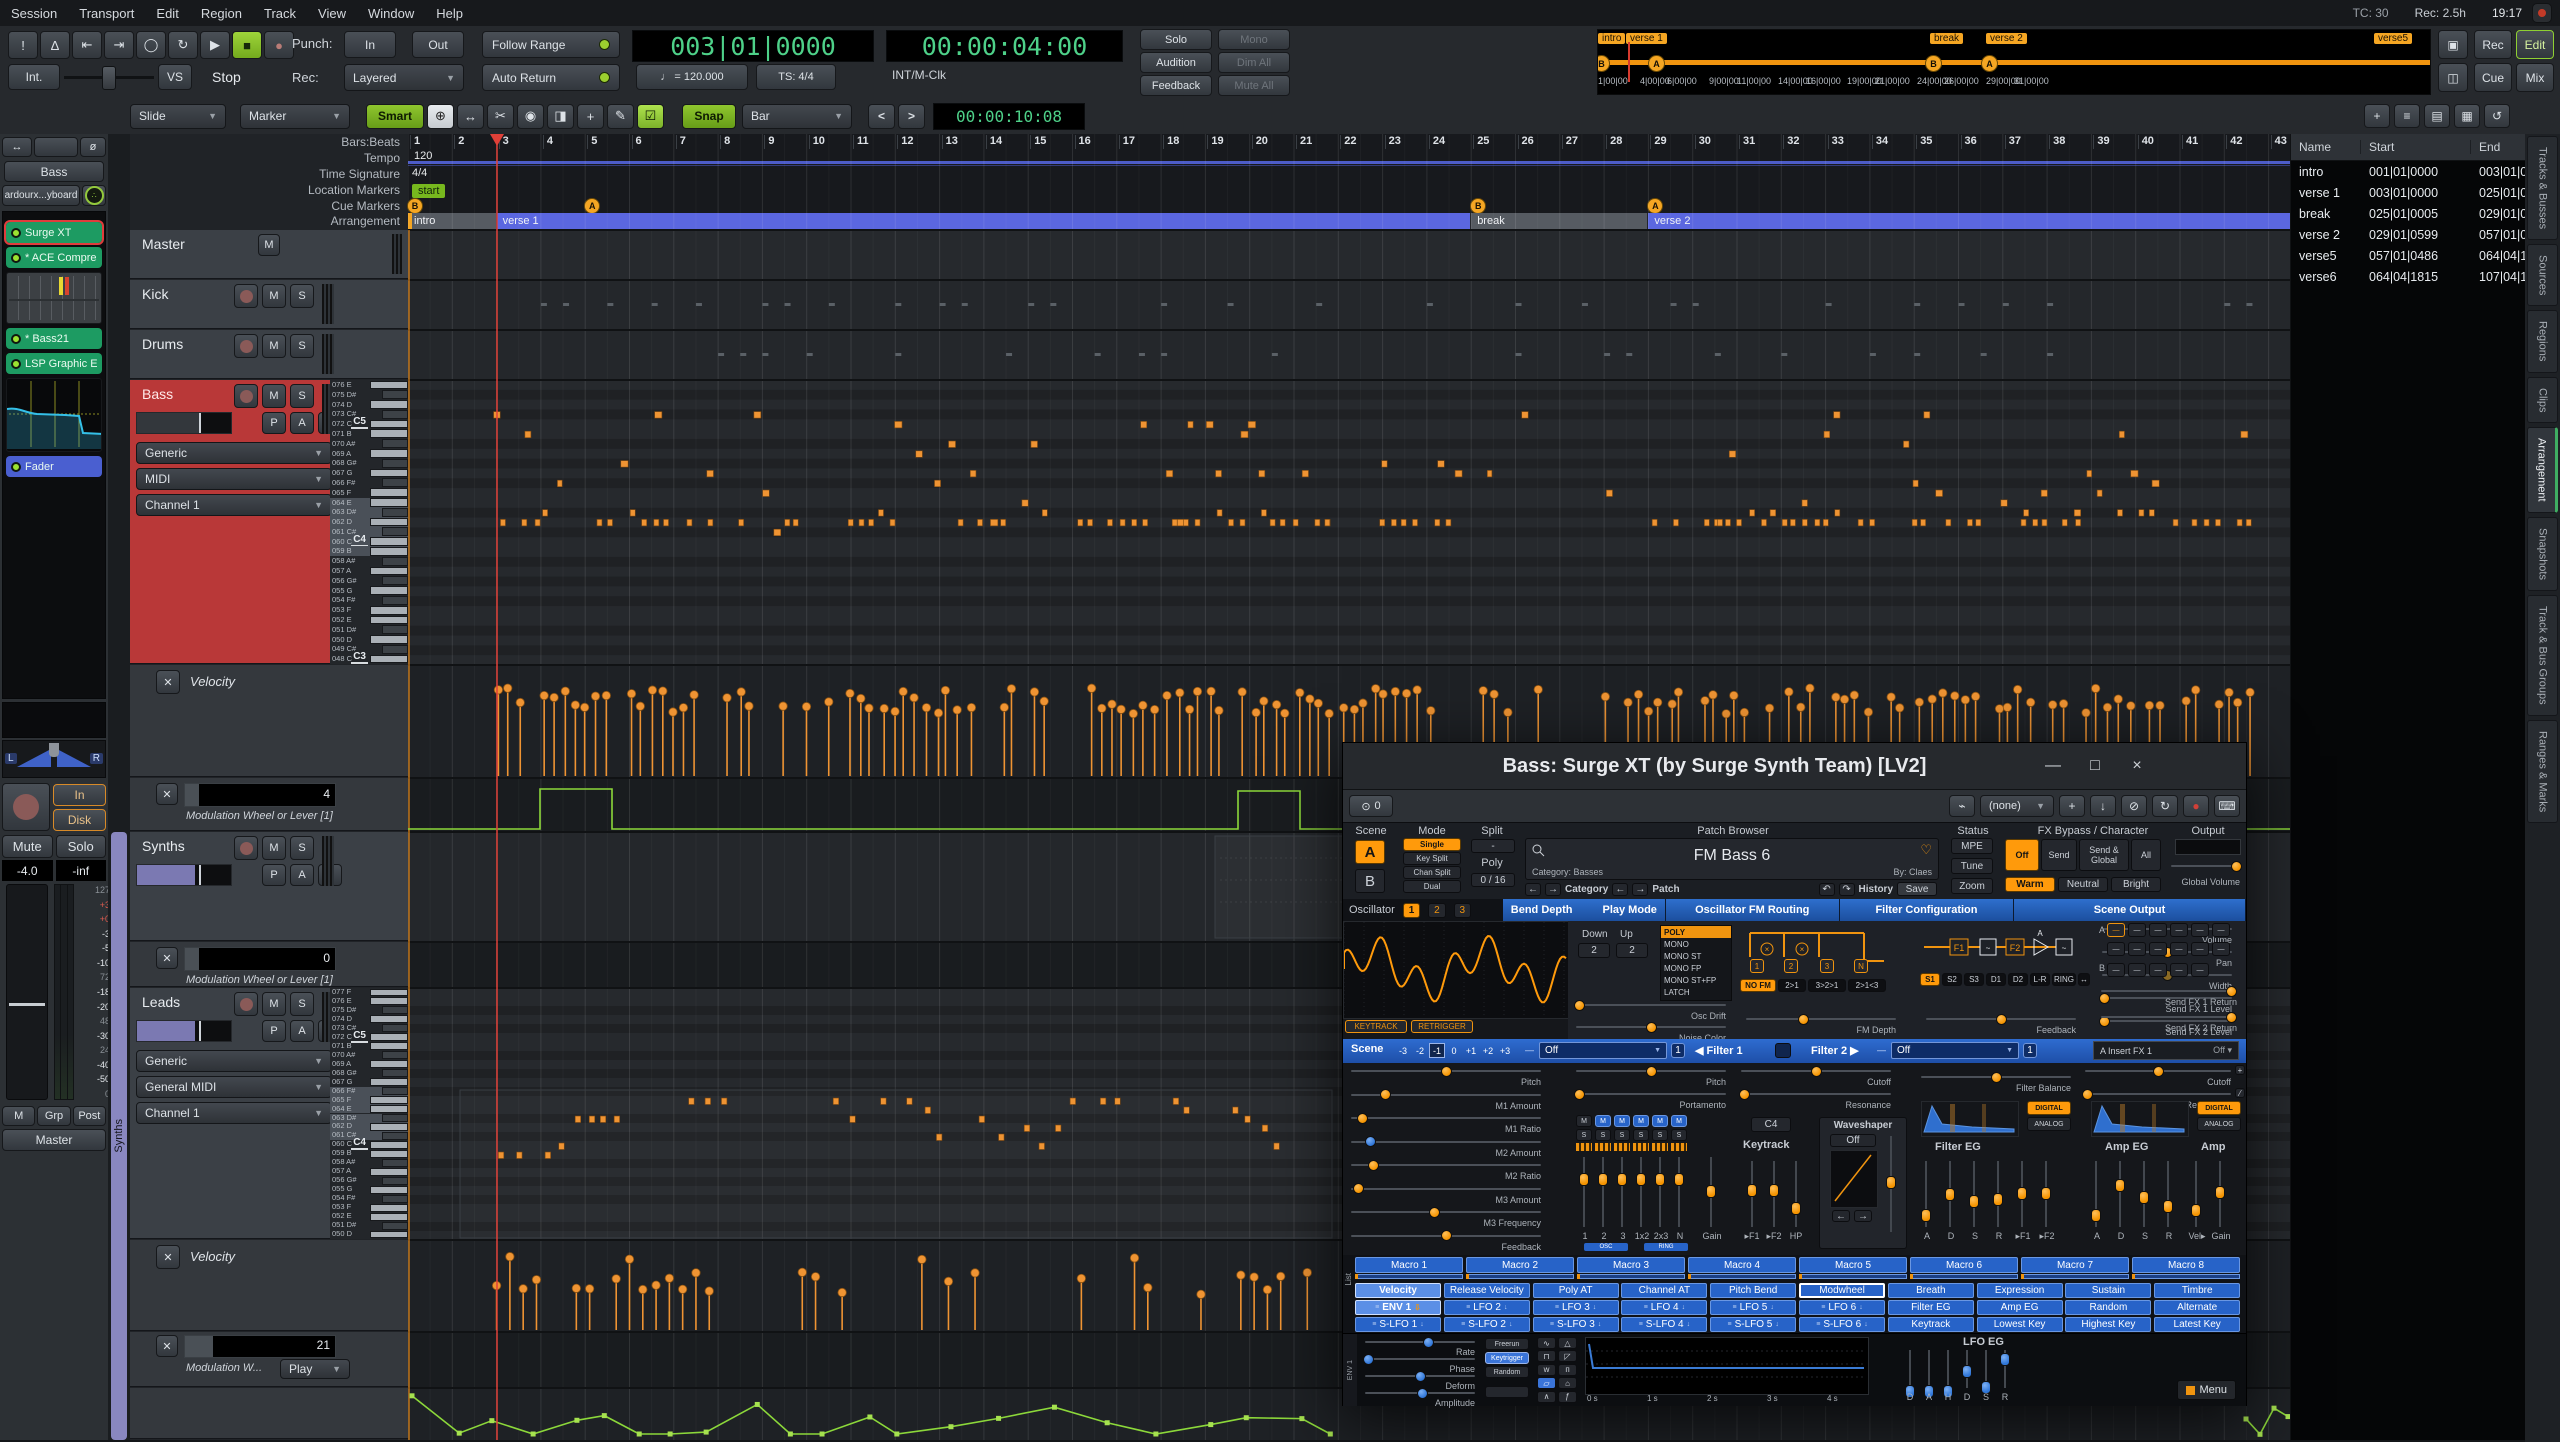 This screenshot has height=1442, width=2560. What do you see at coordinates (269, 254) in the screenshot?
I see `track-header-master: Master M` at bounding box center [269, 254].